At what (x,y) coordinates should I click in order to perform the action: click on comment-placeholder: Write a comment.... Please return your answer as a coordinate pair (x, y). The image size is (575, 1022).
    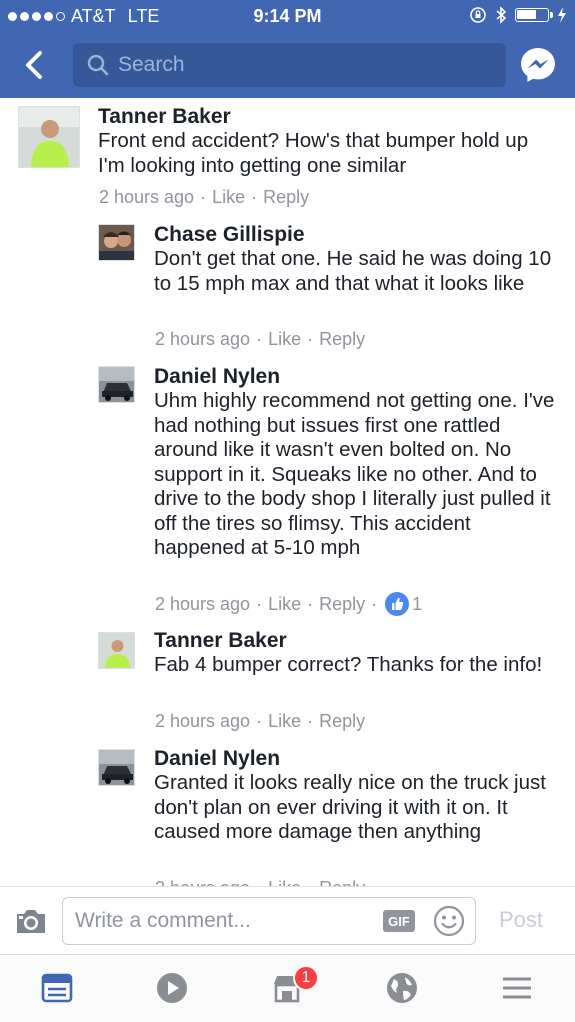
    Looking at the image, I should click on (163, 920).